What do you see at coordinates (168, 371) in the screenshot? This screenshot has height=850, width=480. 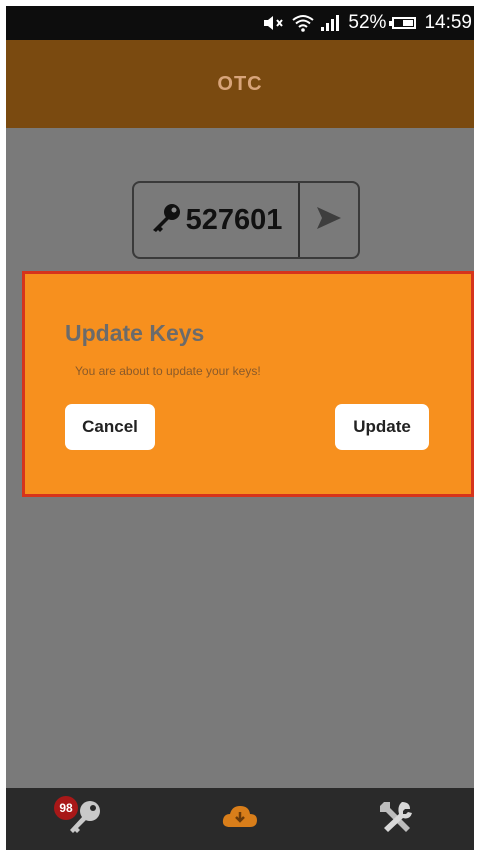 I see `dialog-message: You are about to update your keys!` at bounding box center [168, 371].